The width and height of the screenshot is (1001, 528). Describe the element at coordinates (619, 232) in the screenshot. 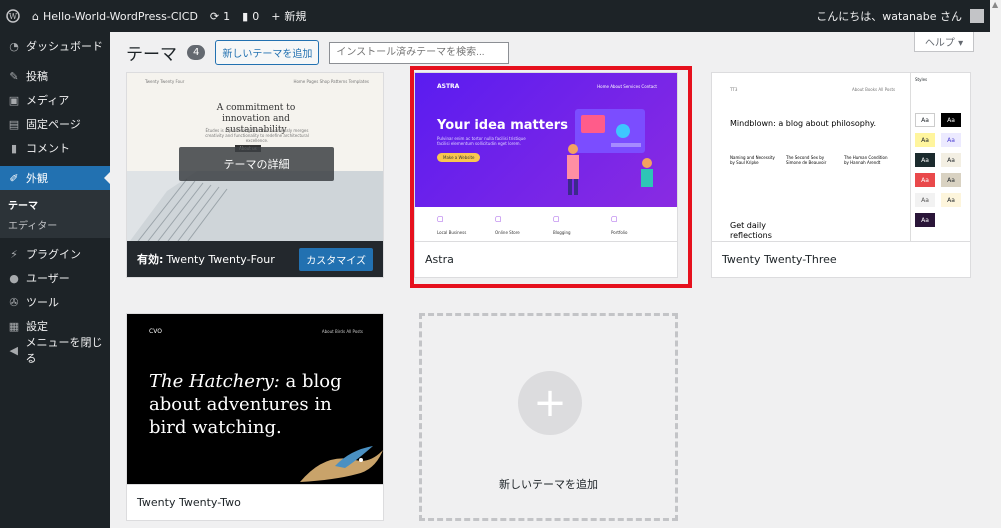

I see `feature-label: Portfolio` at that location.